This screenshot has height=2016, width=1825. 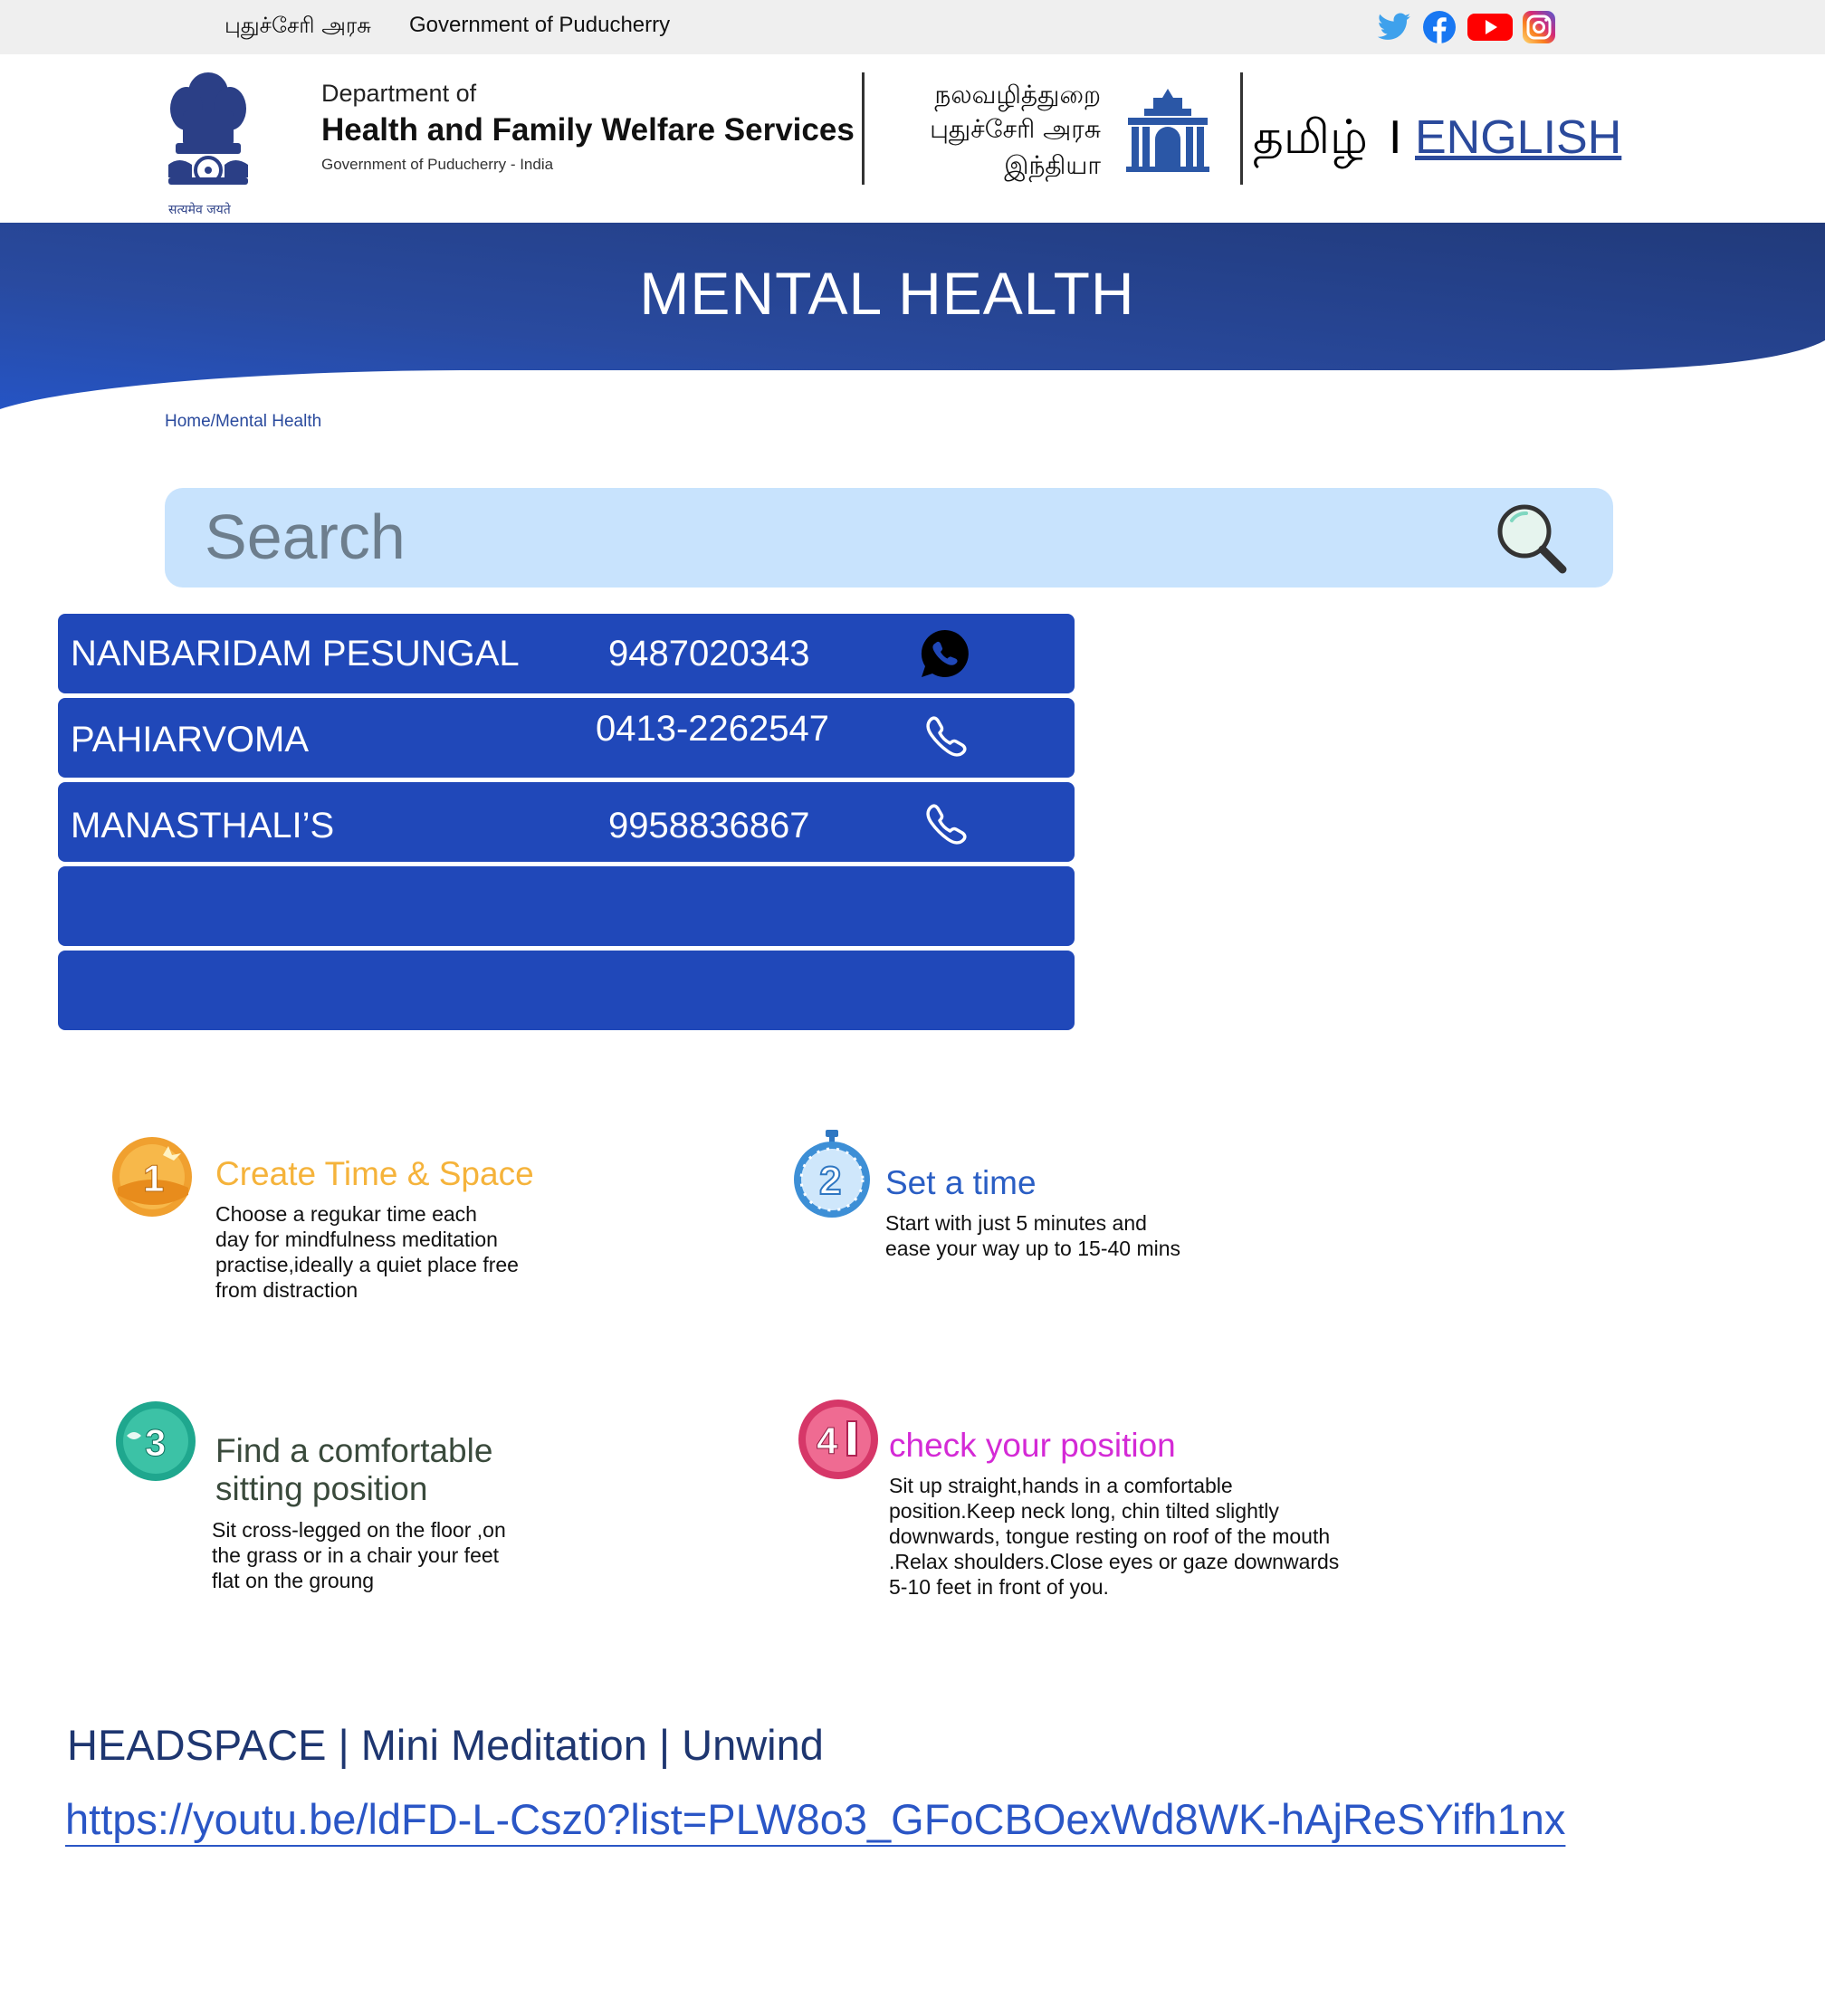 I want to click on helpline-number: 9487020343, so click(x=708, y=654).